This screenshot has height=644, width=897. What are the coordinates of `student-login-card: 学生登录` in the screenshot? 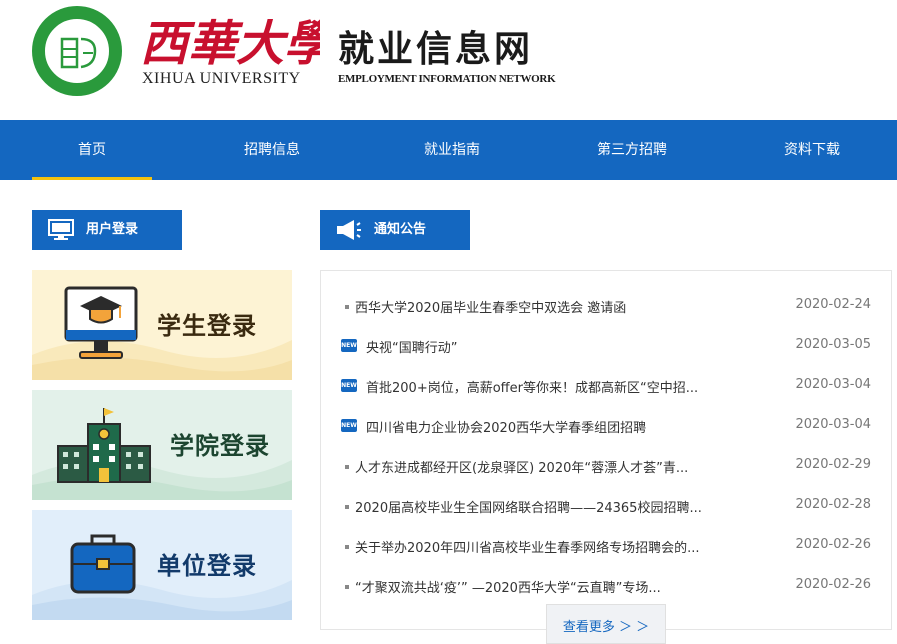 It's located at (162, 325).